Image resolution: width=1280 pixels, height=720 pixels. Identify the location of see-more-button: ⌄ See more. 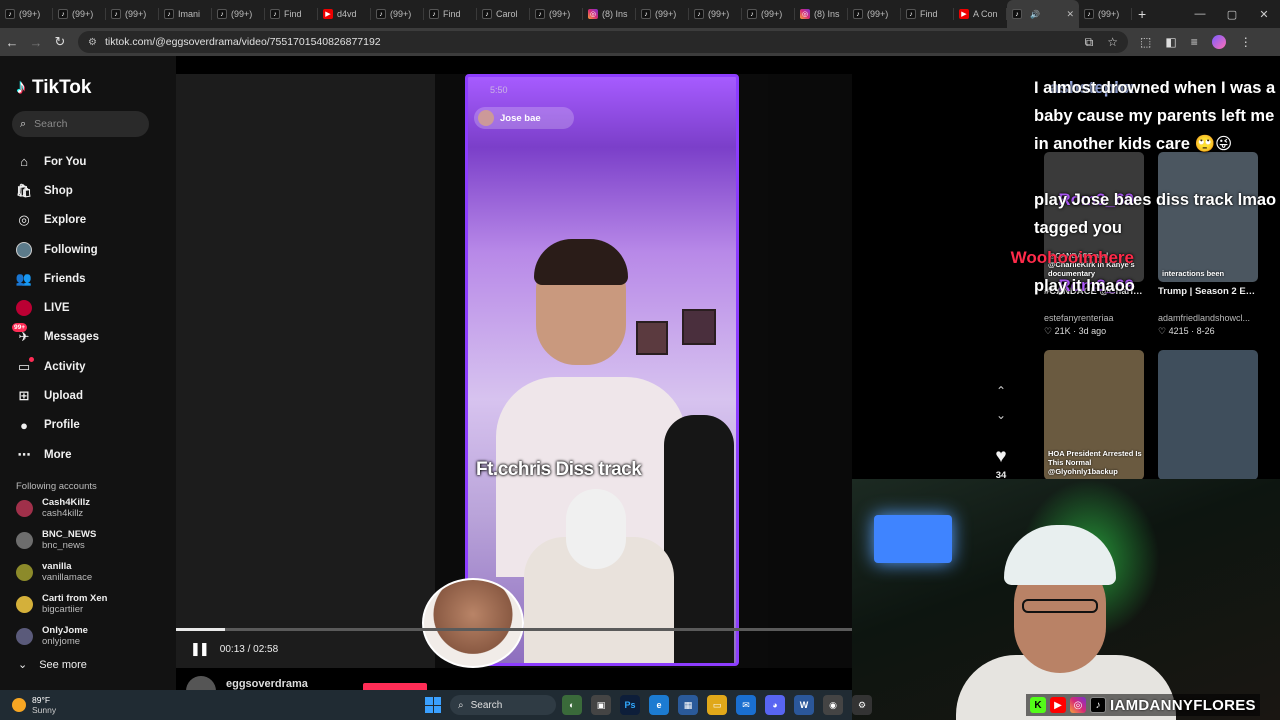
(94, 665).